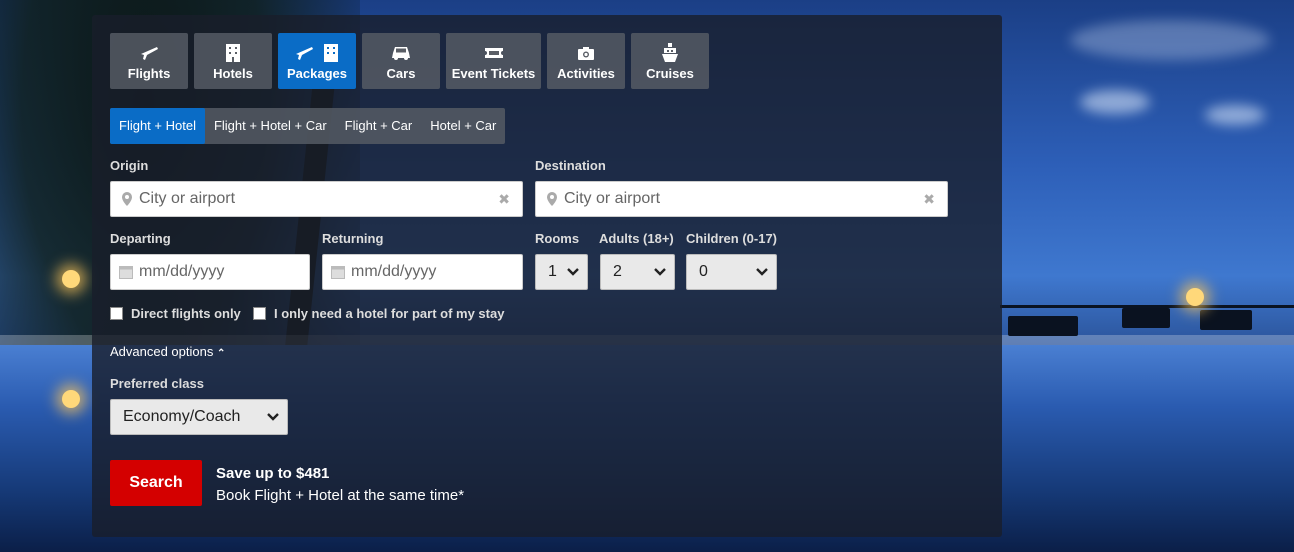  I want to click on destination-placeholder: City or airport, so click(612, 198).